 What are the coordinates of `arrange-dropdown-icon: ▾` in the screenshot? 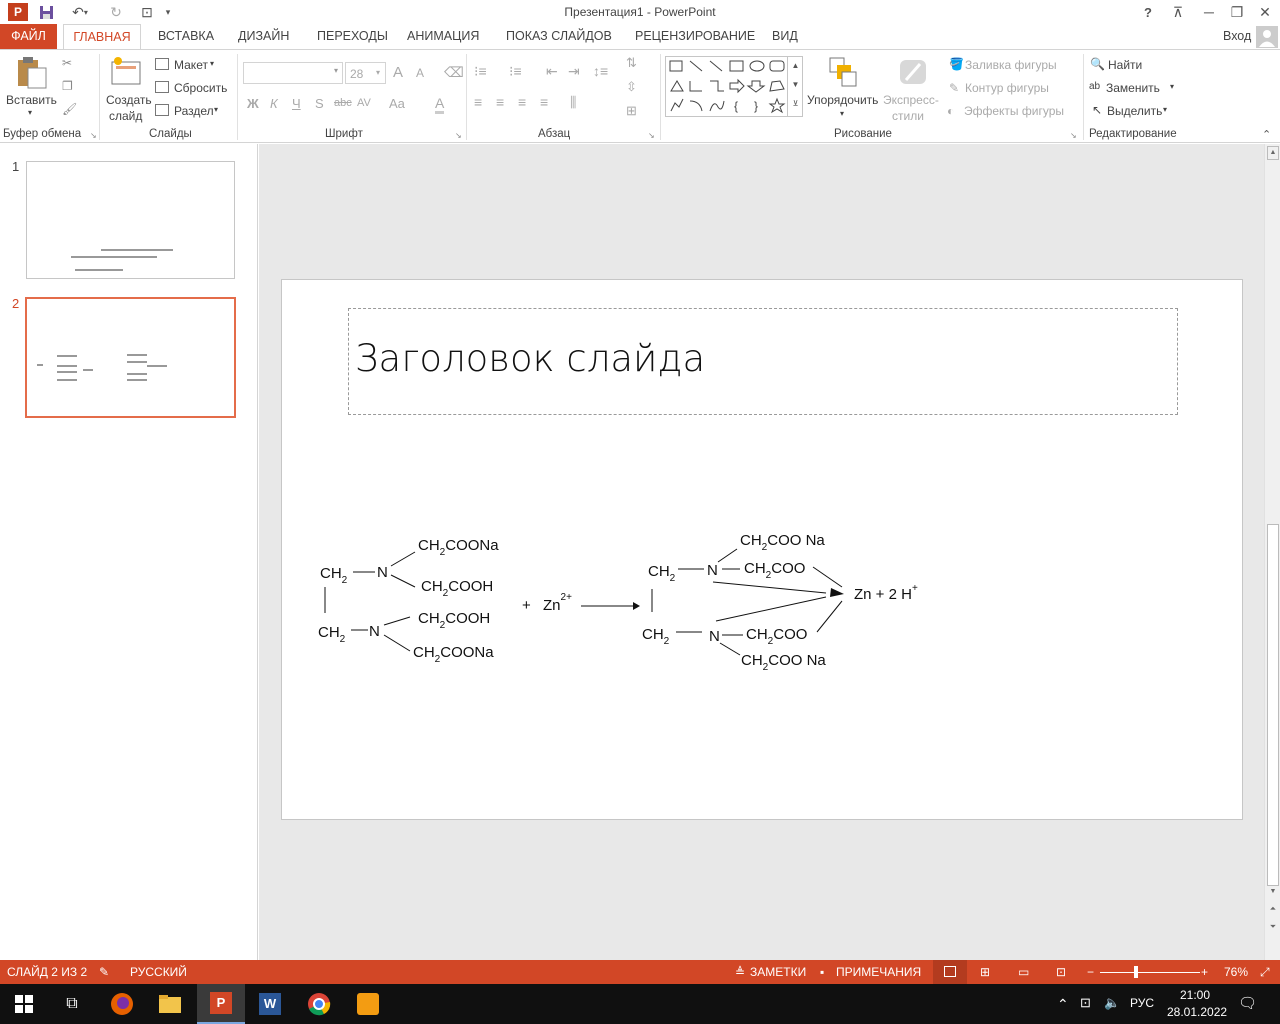 It's located at (842, 113).